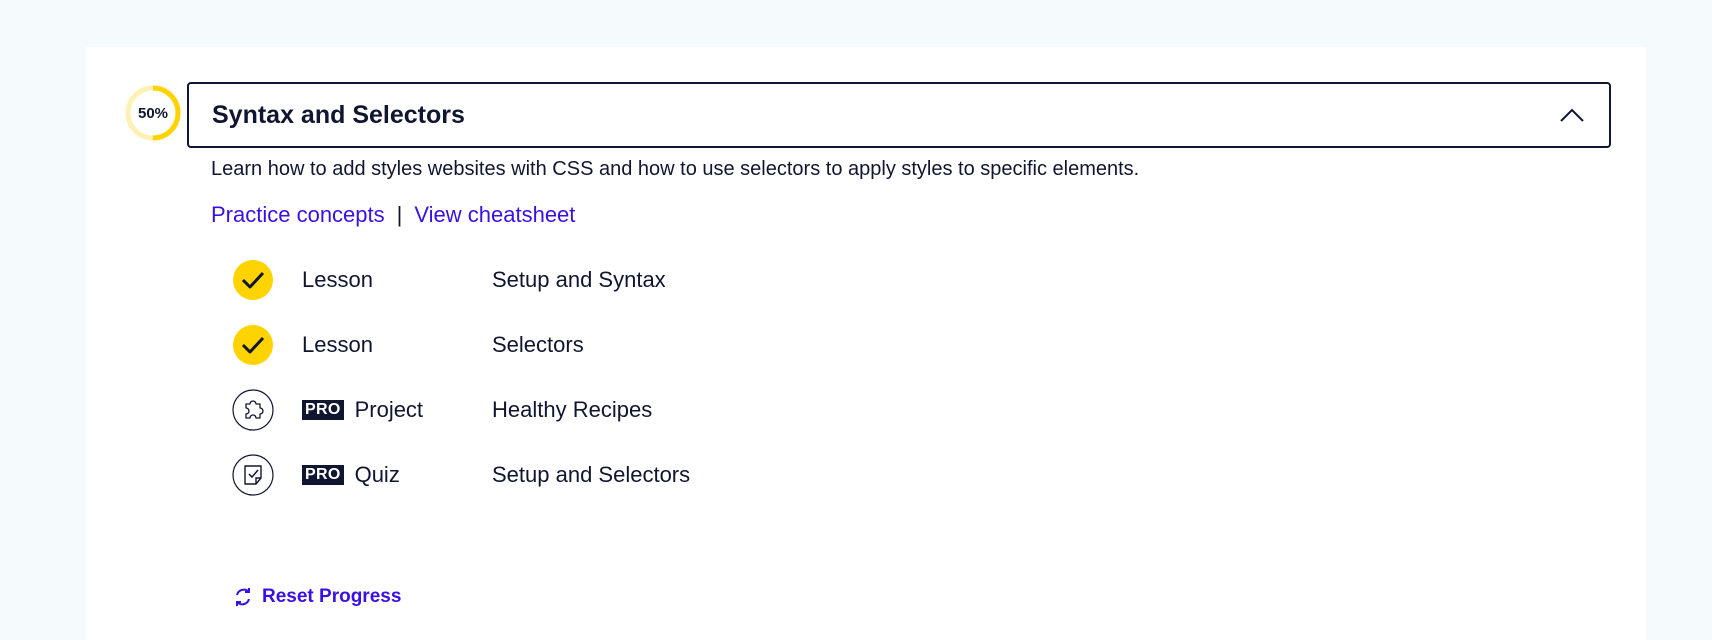  What do you see at coordinates (389, 409) in the screenshot?
I see `item-type-label: Project` at bounding box center [389, 409].